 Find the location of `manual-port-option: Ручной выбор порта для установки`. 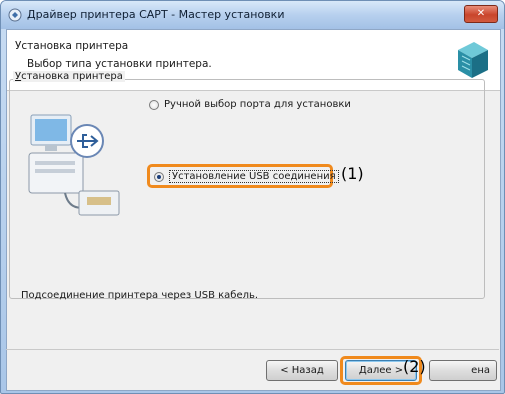

manual-port-option: Ручной выбор порта для установки is located at coordinates (250, 104).